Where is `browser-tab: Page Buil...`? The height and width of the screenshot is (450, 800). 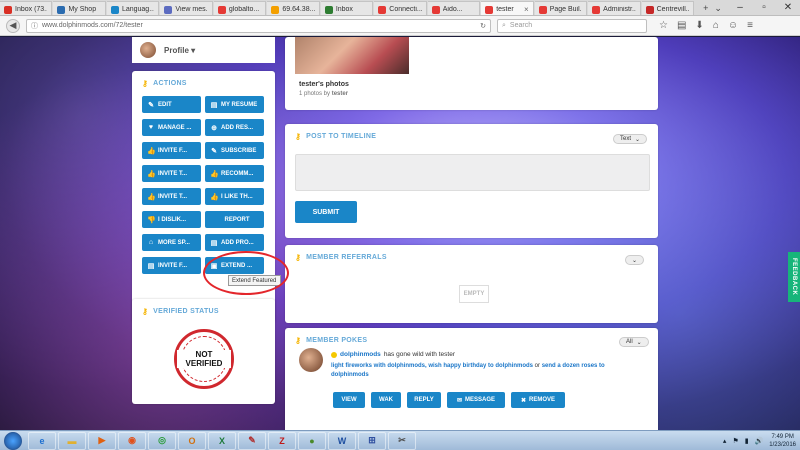 browser-tab: Page Buil... is located at coordinates (561, 8).